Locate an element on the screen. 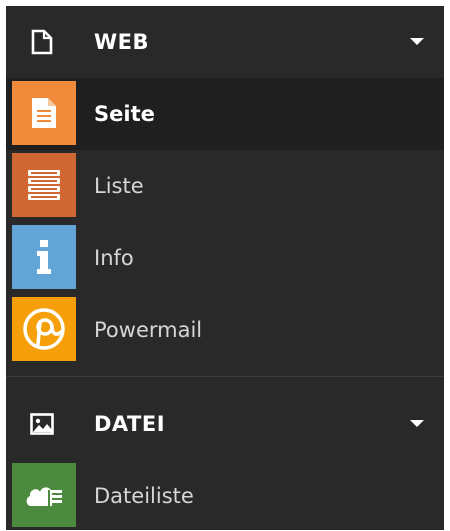  group-divider is located at coordinates (225, 376).